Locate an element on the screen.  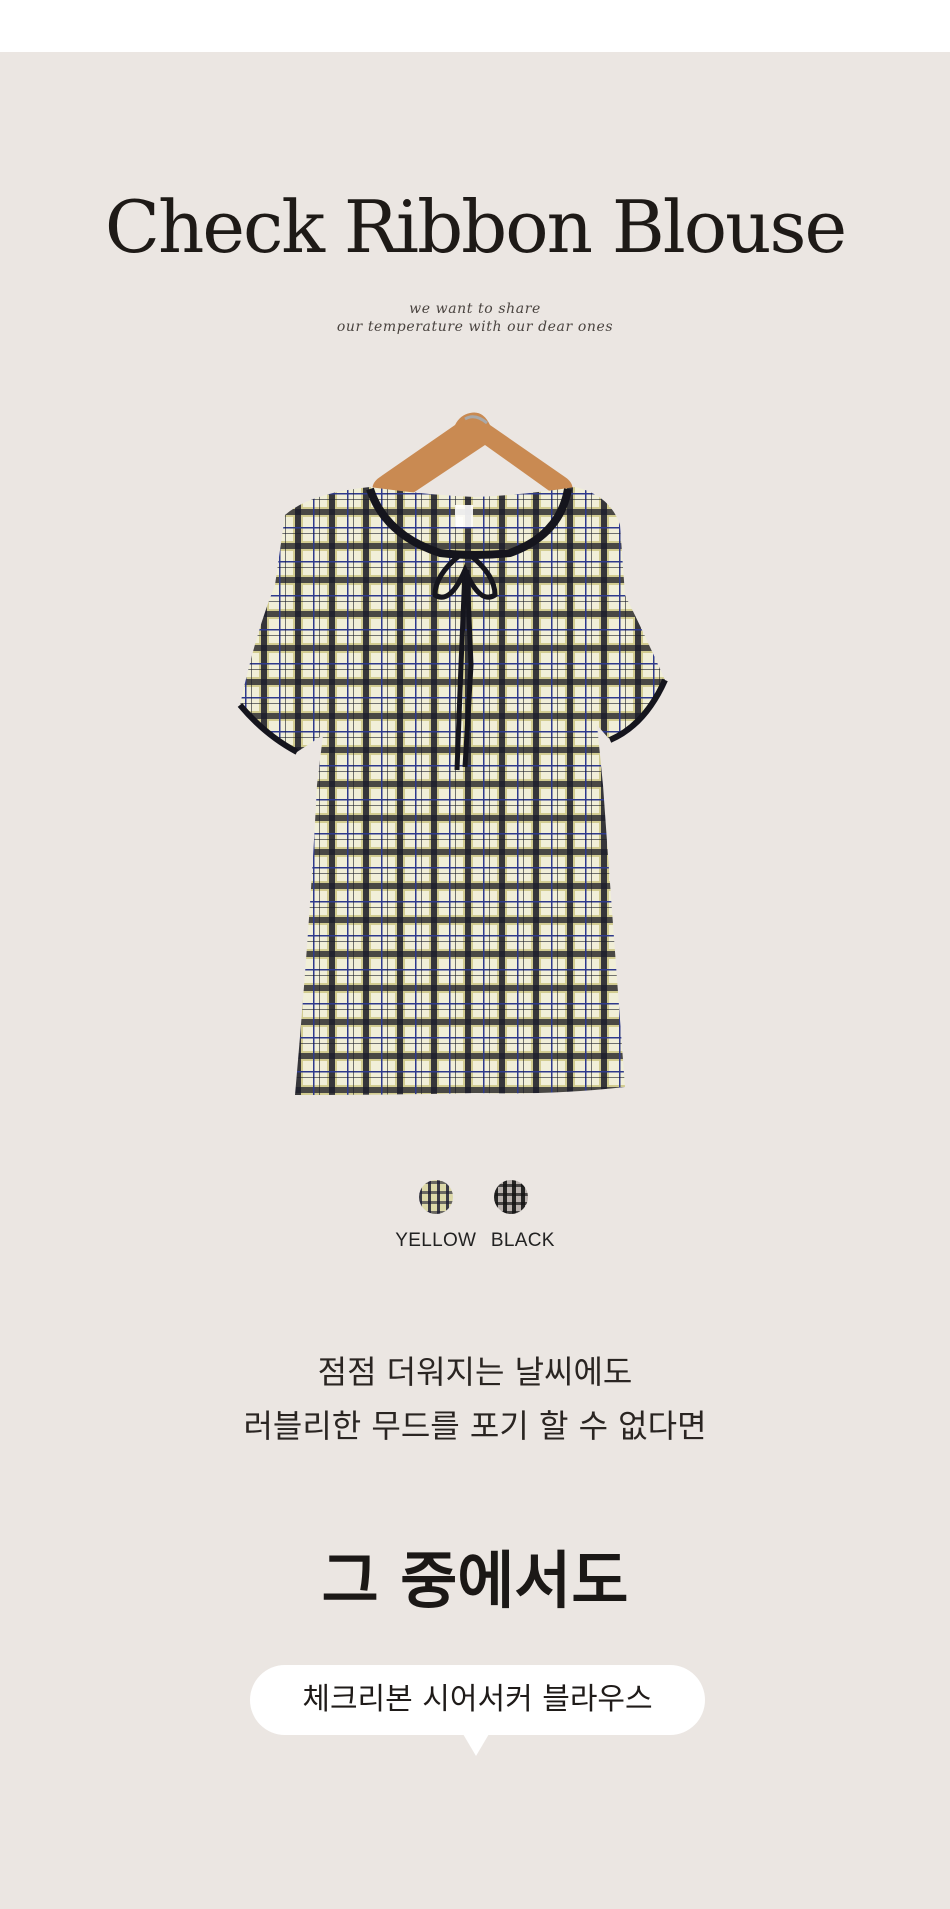
tagline-line-1: we want to share is located at coordinates (475, 309).